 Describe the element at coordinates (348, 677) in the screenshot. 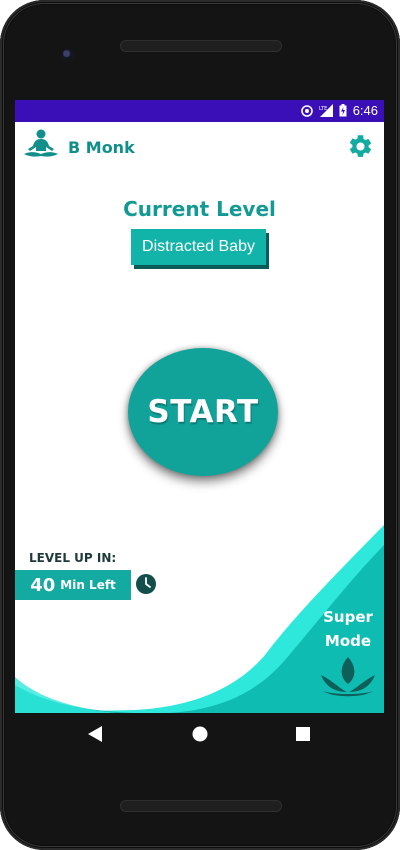

I see `lotus-icon` at that location.